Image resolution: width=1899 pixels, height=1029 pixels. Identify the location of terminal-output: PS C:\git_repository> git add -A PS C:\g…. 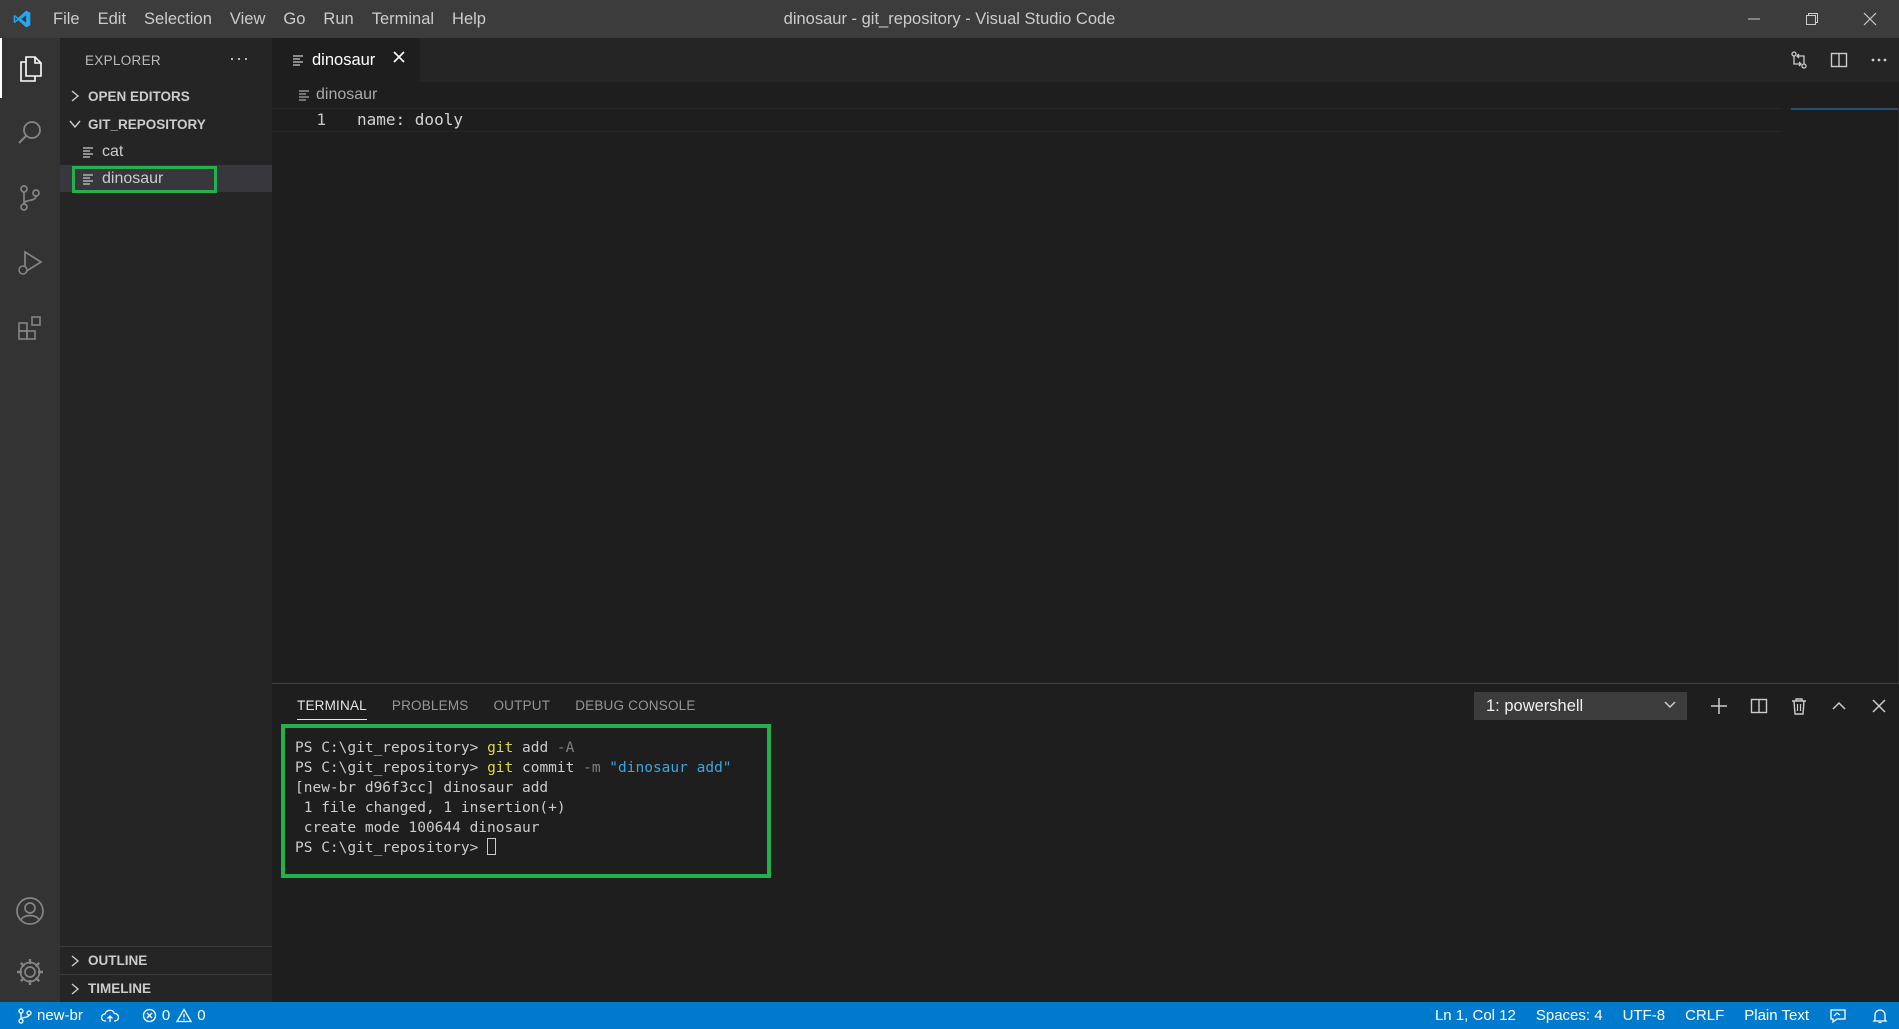
(526, 801).